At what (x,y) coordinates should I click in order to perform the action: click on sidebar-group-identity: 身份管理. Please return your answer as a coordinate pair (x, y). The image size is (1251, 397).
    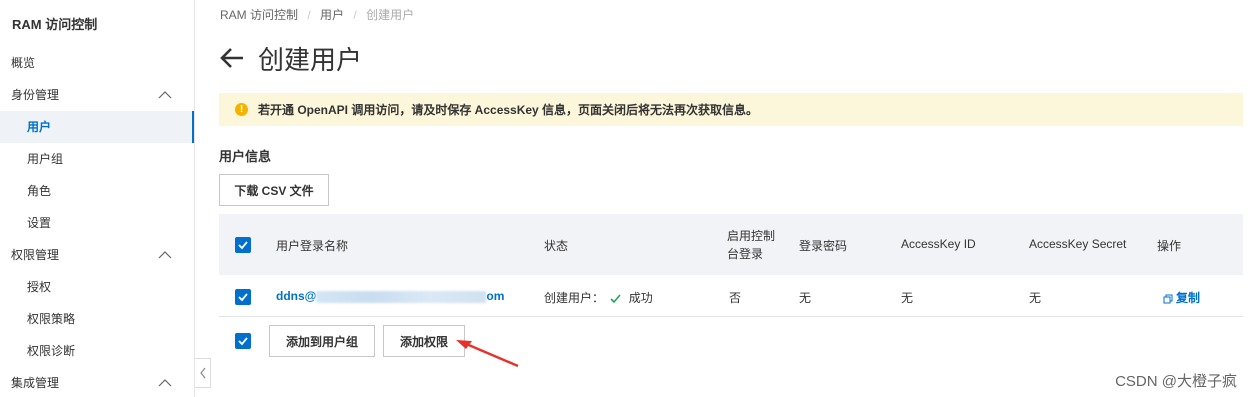
    Looking at the image, I should click on (97, 95).